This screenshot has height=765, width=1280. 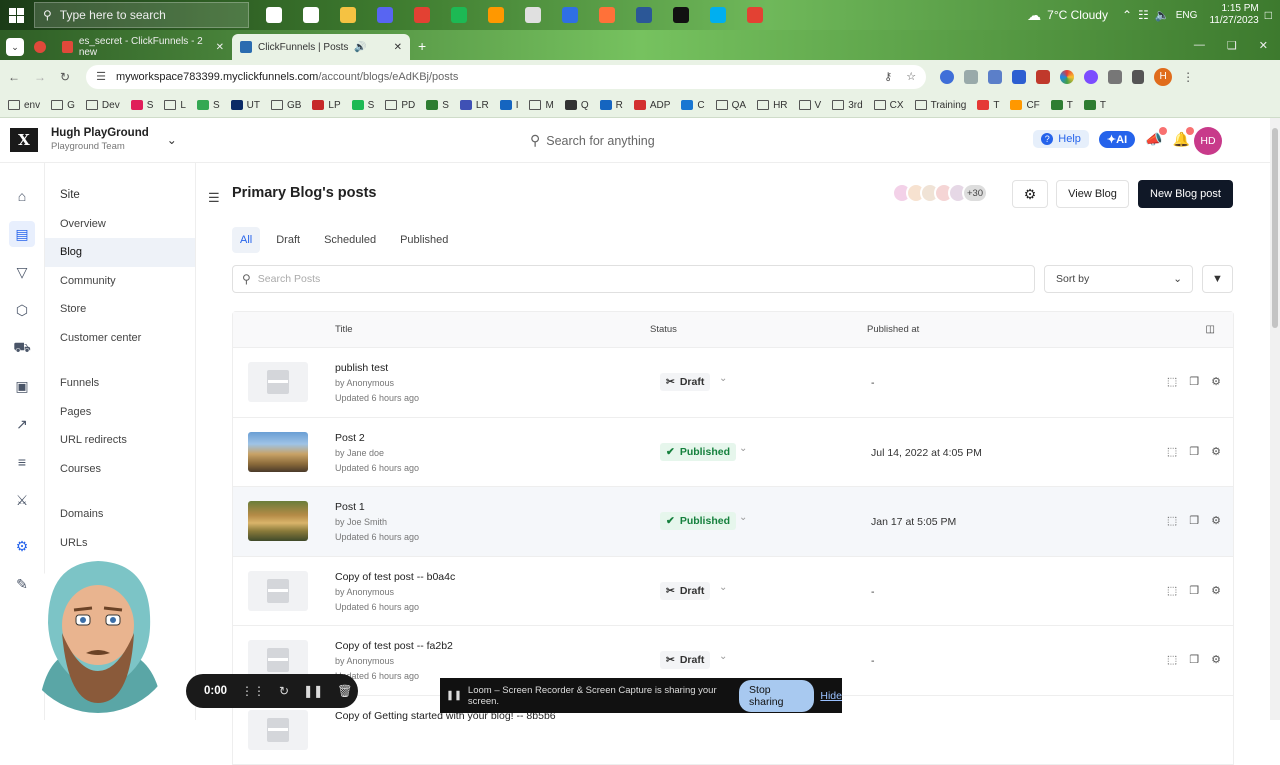 What do you see at coordinates (120, 469) in the screenshot?
I see `sidebar-item-courses: Courses` at bounding box center [120, 469].